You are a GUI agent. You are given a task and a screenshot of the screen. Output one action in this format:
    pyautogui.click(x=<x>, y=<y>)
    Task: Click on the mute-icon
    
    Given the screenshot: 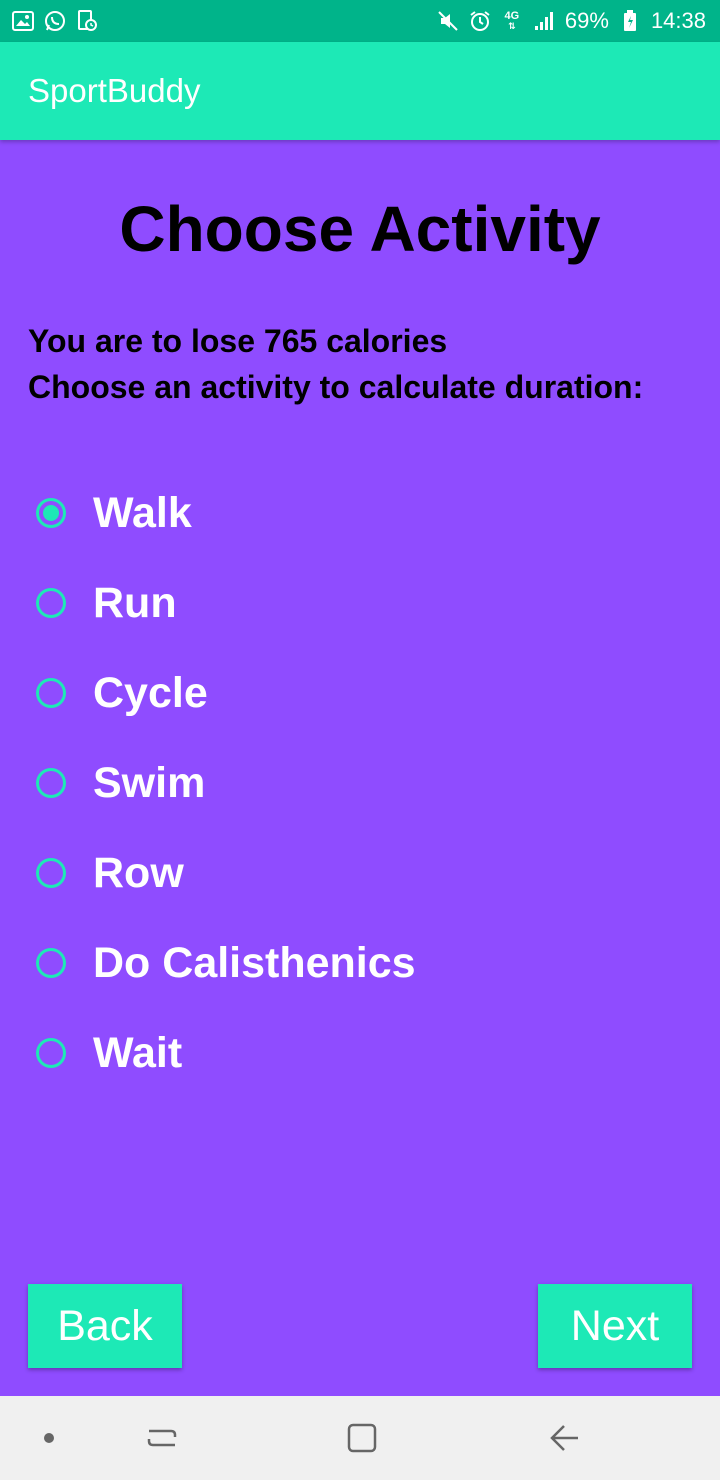 What is the action you would take?
    pyautogui.click(x=448, y=21)
    